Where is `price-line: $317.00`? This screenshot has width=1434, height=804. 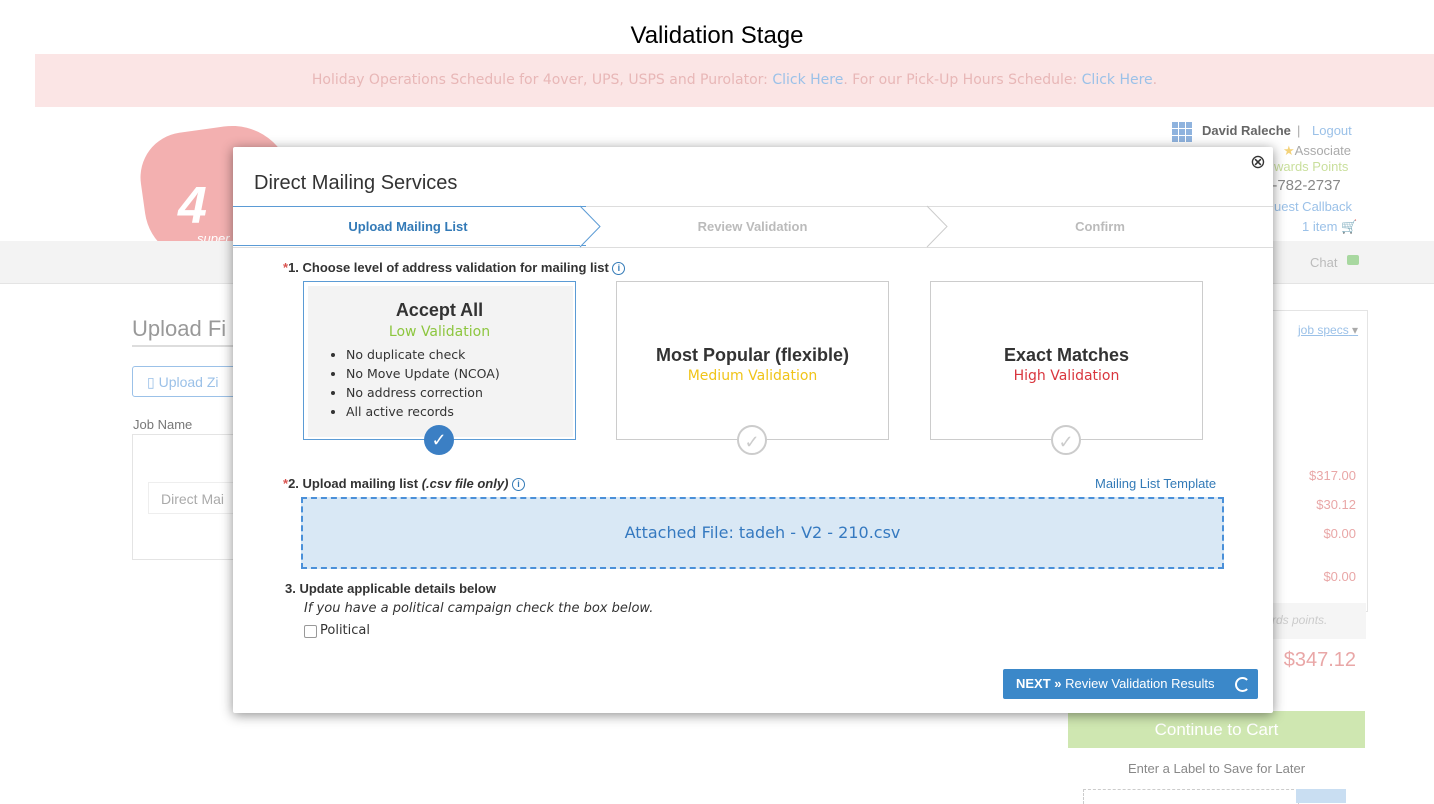 price-line: $317.00 is located at coordinates (1332, 475).